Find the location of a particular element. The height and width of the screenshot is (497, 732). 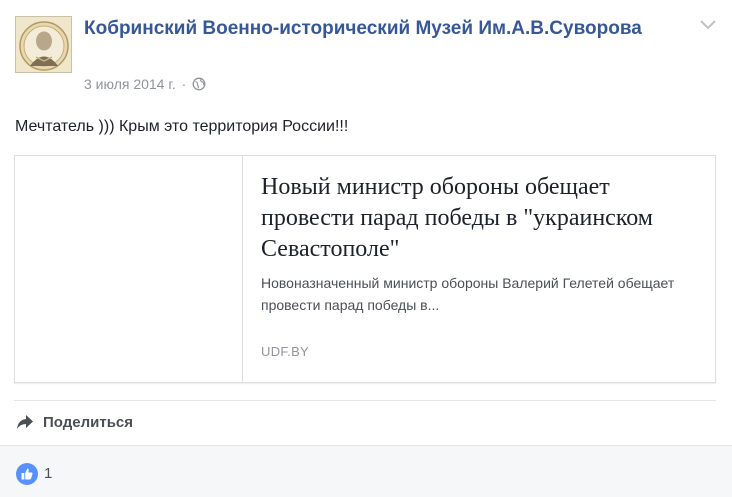

actions-divider is located at coordinates (365, 400).